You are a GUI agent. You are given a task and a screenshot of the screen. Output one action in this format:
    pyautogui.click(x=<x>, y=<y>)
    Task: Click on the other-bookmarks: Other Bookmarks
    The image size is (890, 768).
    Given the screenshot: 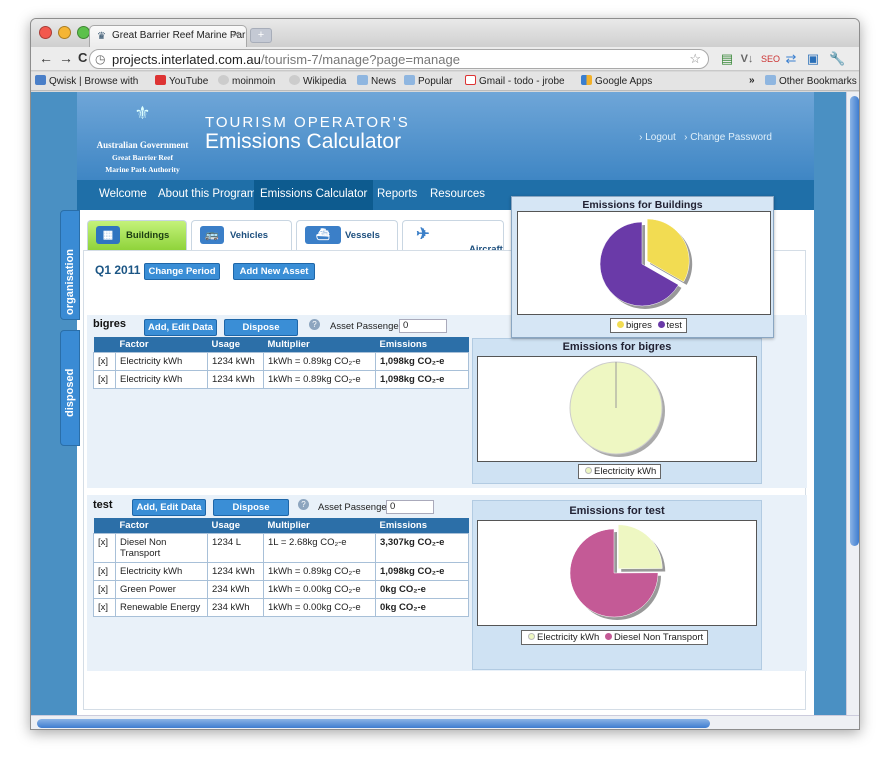 What is the action you would take?
    pyautogui.click(x=811, y=81)
    